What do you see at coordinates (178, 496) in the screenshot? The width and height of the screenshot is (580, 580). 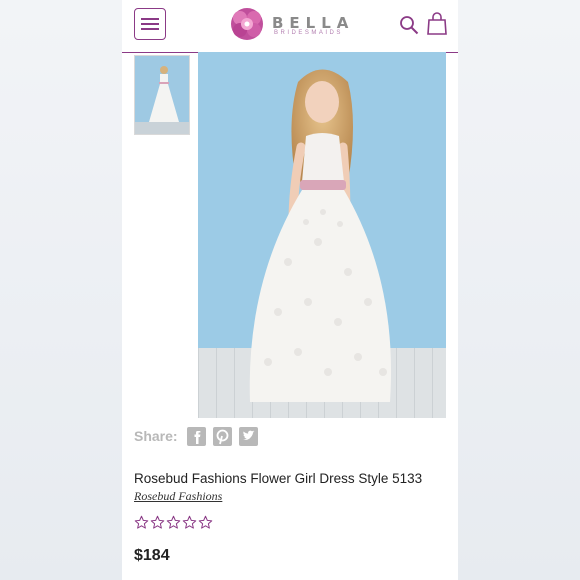 I see `product-brand-link: Rosebud Fashions` at bounding box center [178, 496].